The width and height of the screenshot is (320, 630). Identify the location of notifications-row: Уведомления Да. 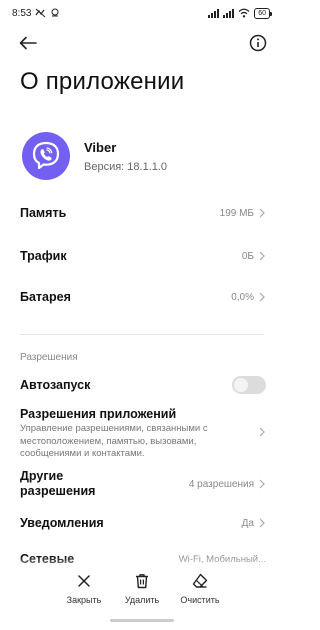
(143, 523).